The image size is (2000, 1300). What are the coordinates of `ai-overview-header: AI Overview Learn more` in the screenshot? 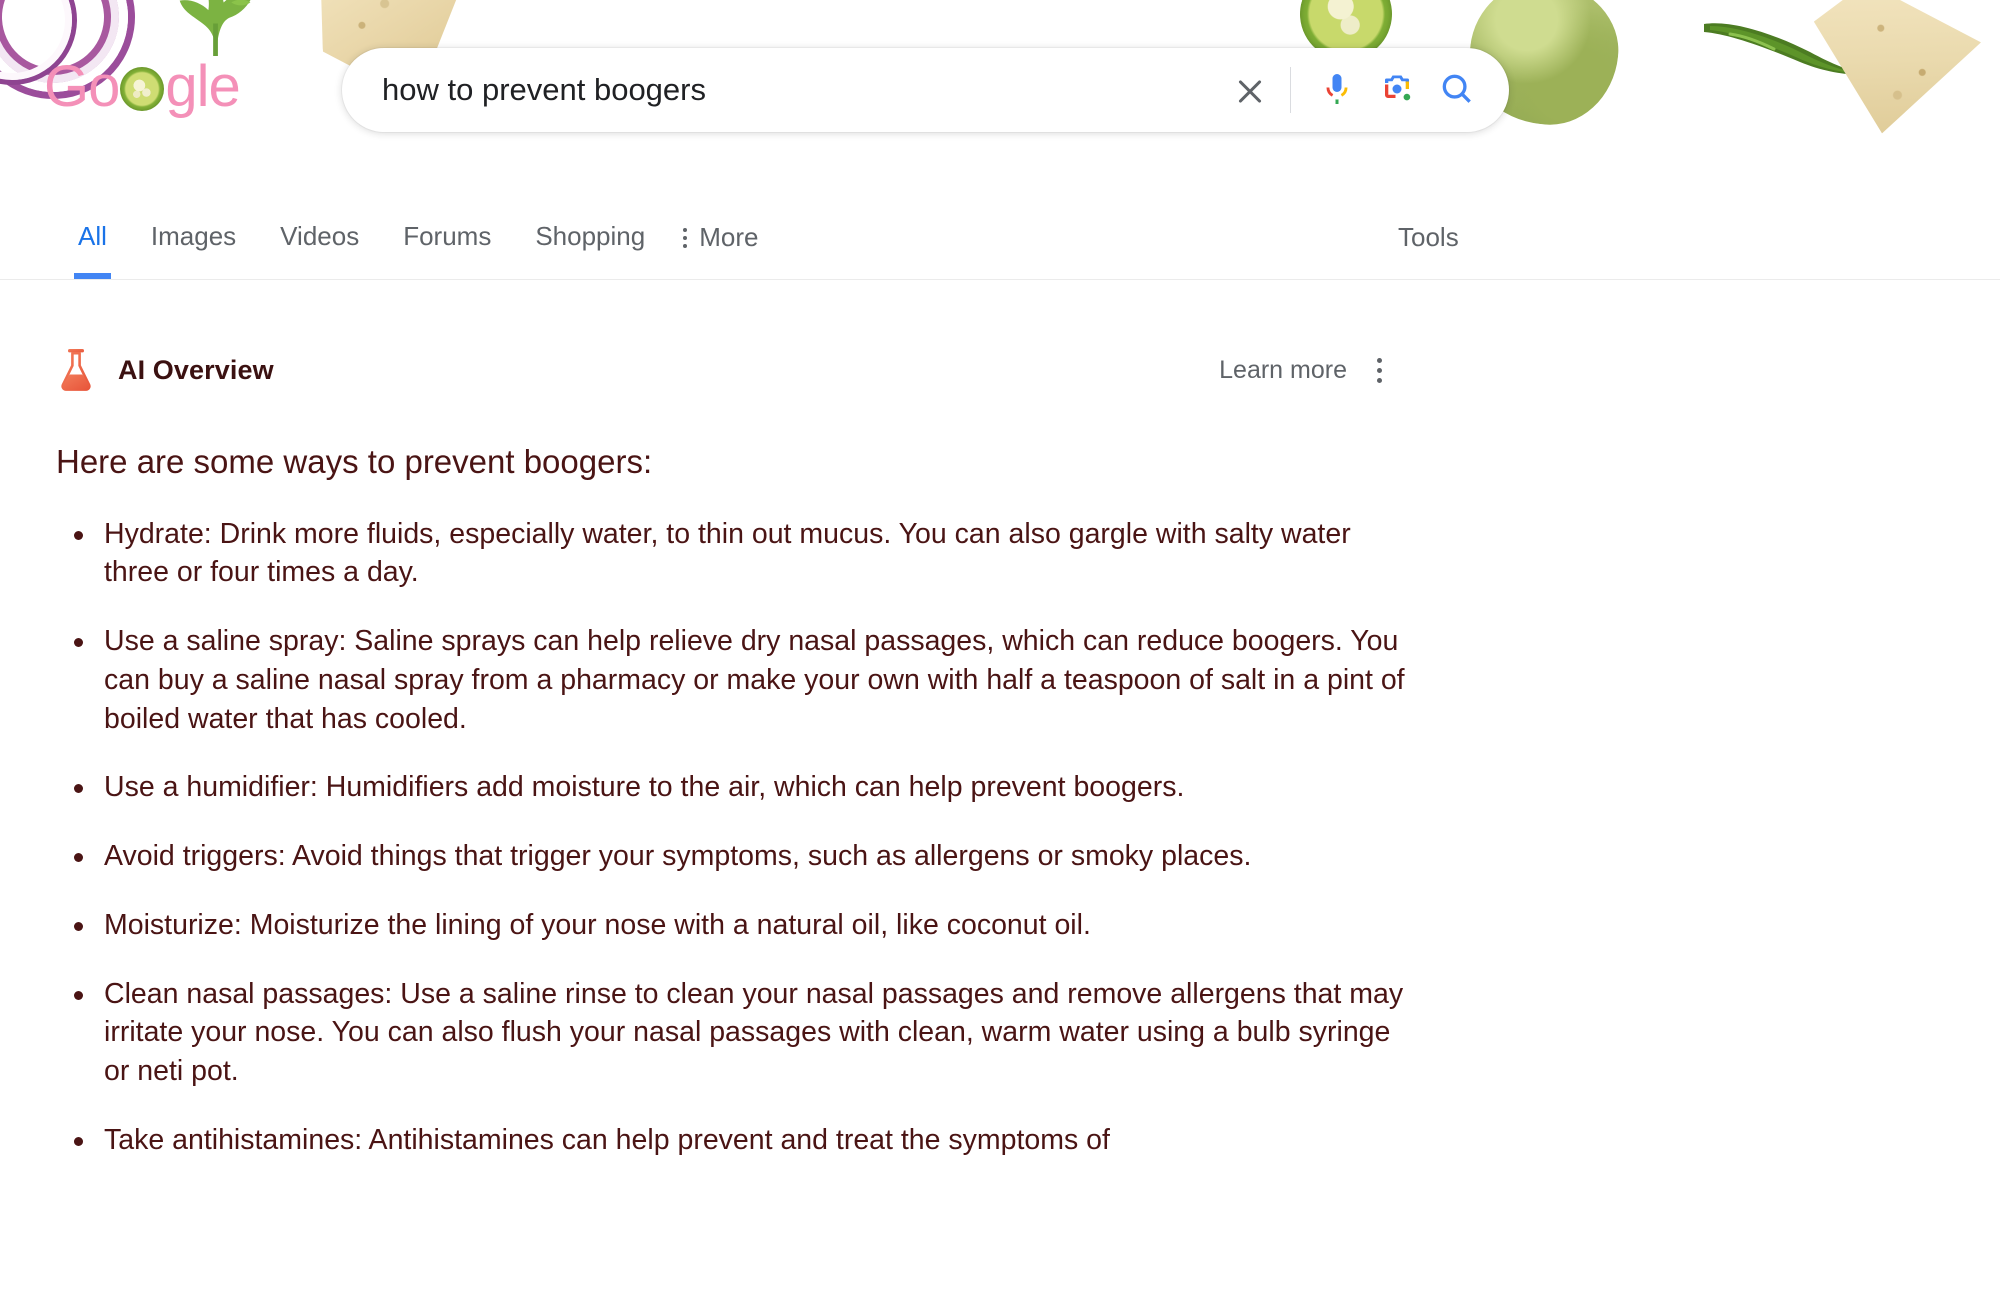 It's located at (721, 370).